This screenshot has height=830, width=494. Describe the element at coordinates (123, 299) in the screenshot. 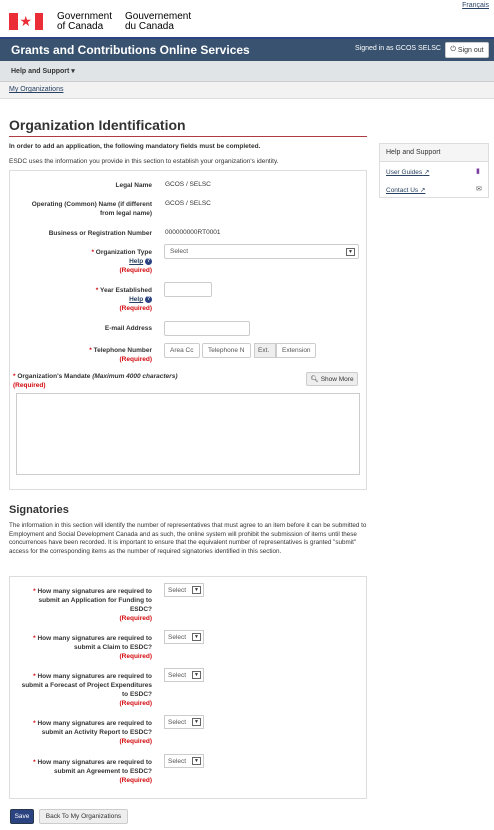

I see `year-established-label: * Year Established Help ? (Required)` at that location.